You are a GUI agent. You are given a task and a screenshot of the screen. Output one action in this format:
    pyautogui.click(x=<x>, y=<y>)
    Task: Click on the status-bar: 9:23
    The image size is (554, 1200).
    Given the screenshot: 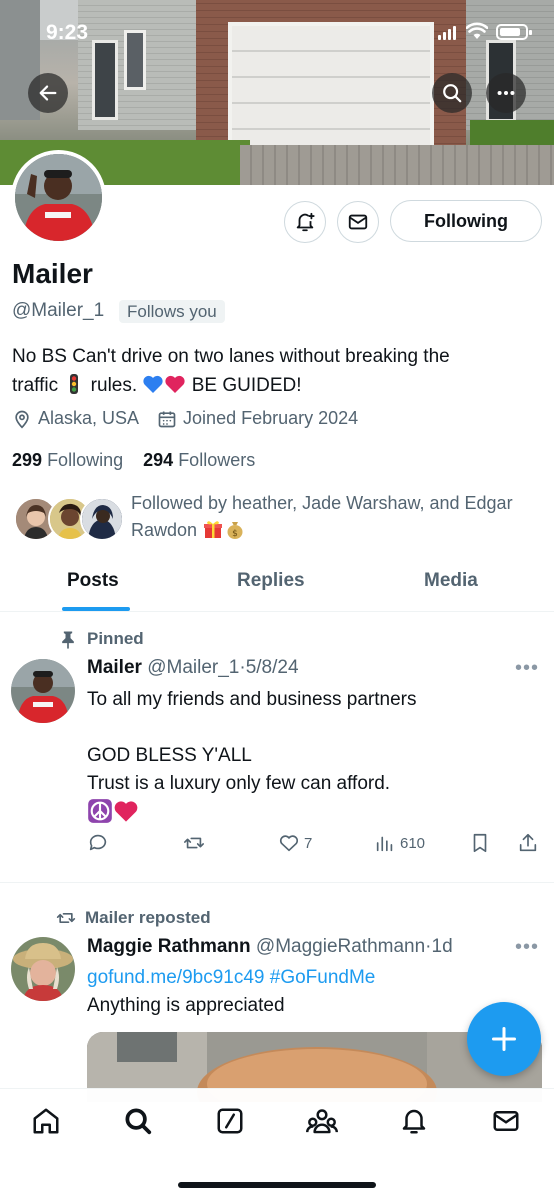 What is the action you would take?
    pyautogui.click(x=277, y=30)
    